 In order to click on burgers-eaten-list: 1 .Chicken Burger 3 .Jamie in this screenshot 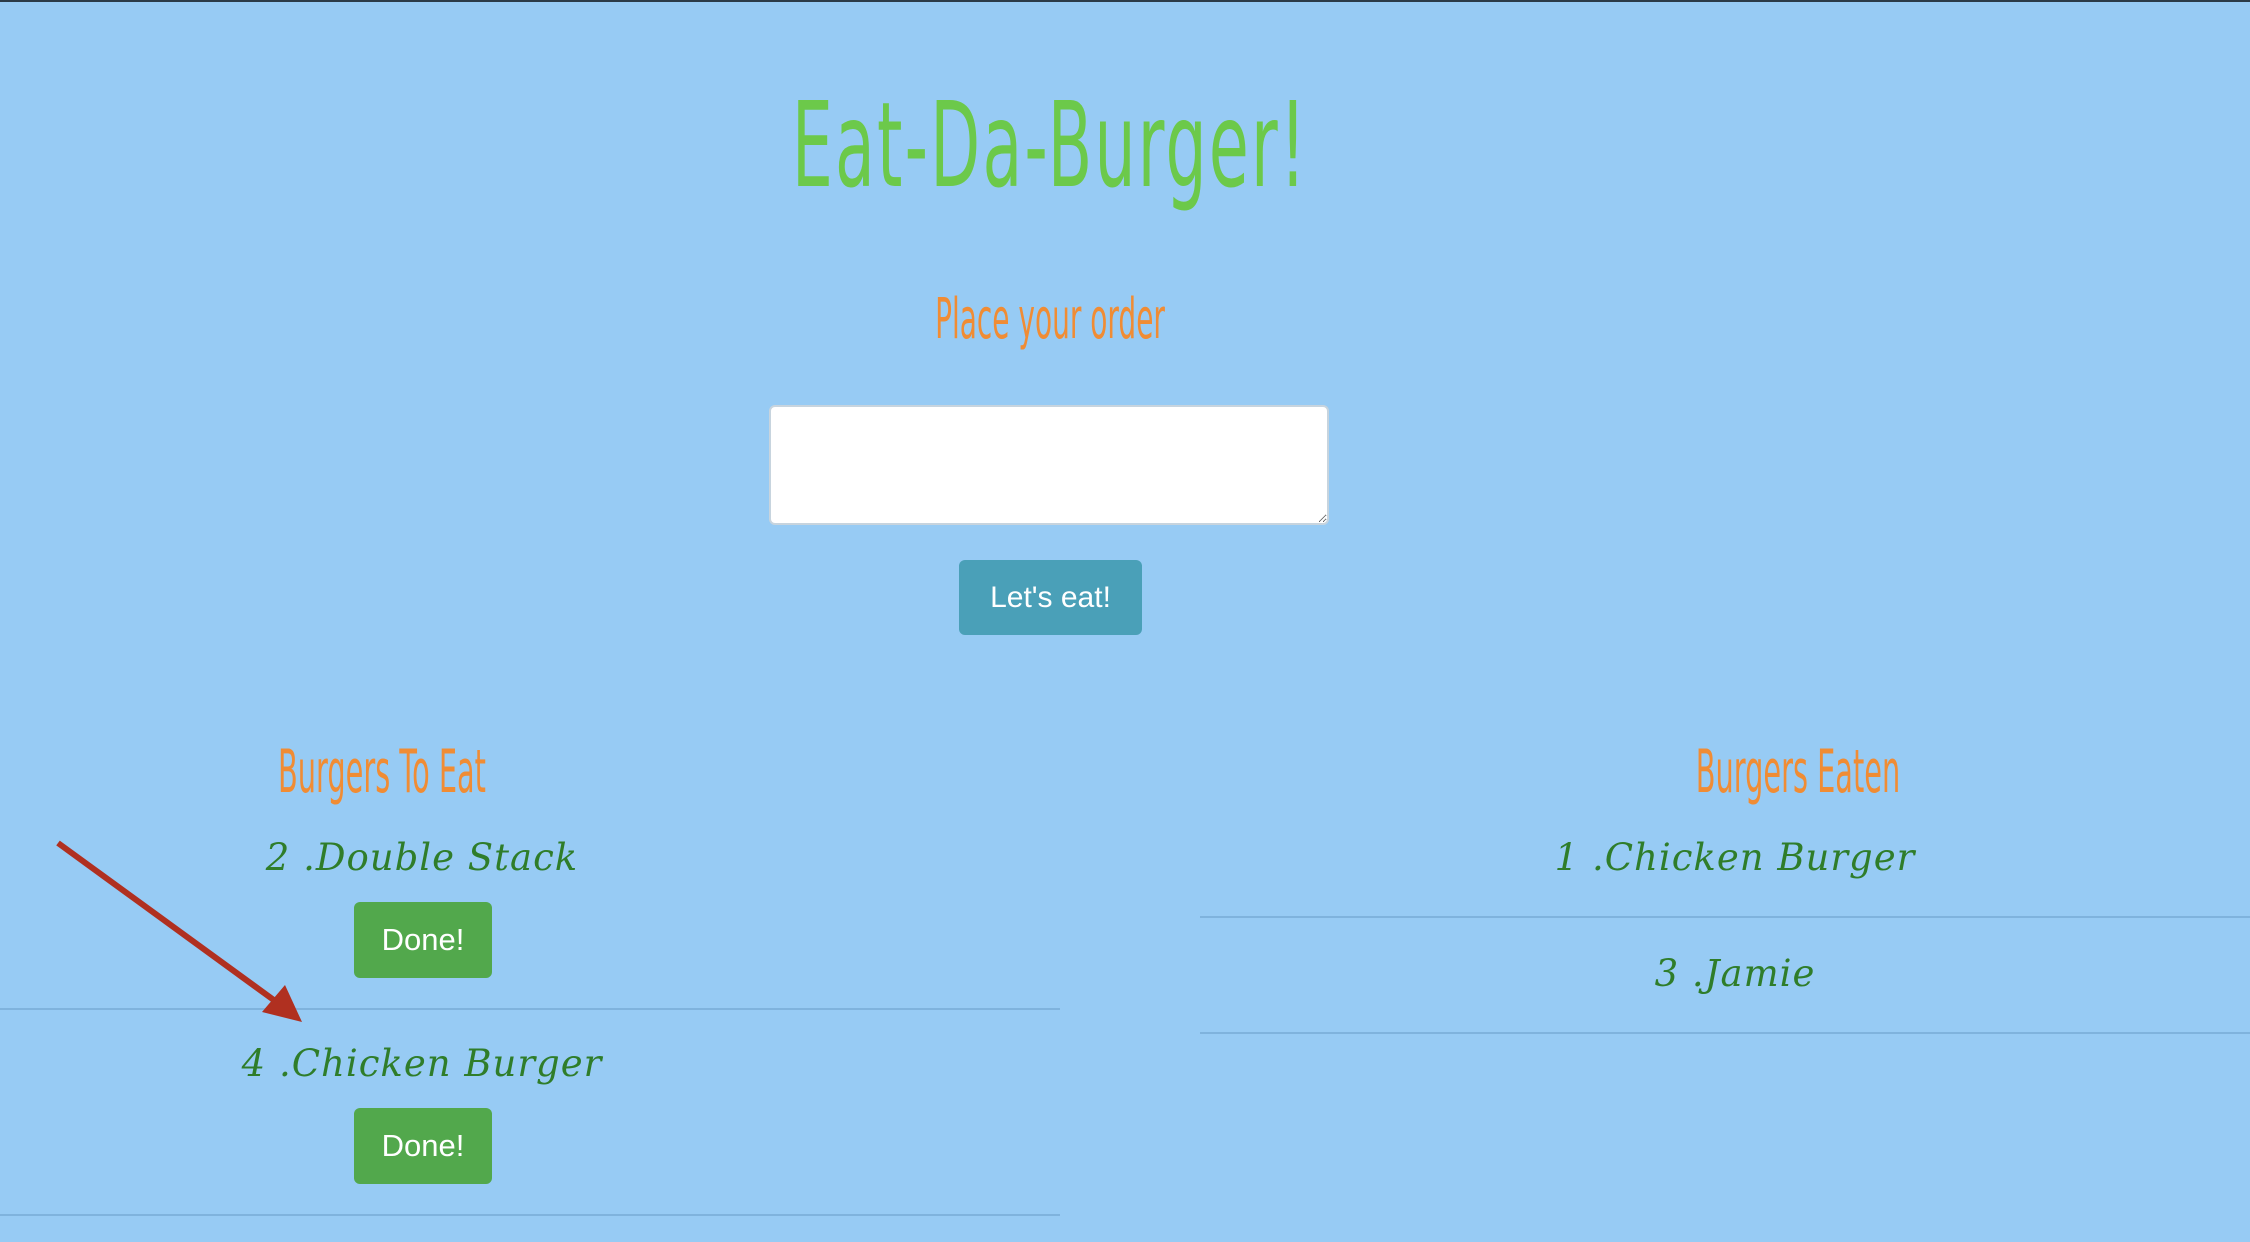, I will do `click(1725, 946)`.